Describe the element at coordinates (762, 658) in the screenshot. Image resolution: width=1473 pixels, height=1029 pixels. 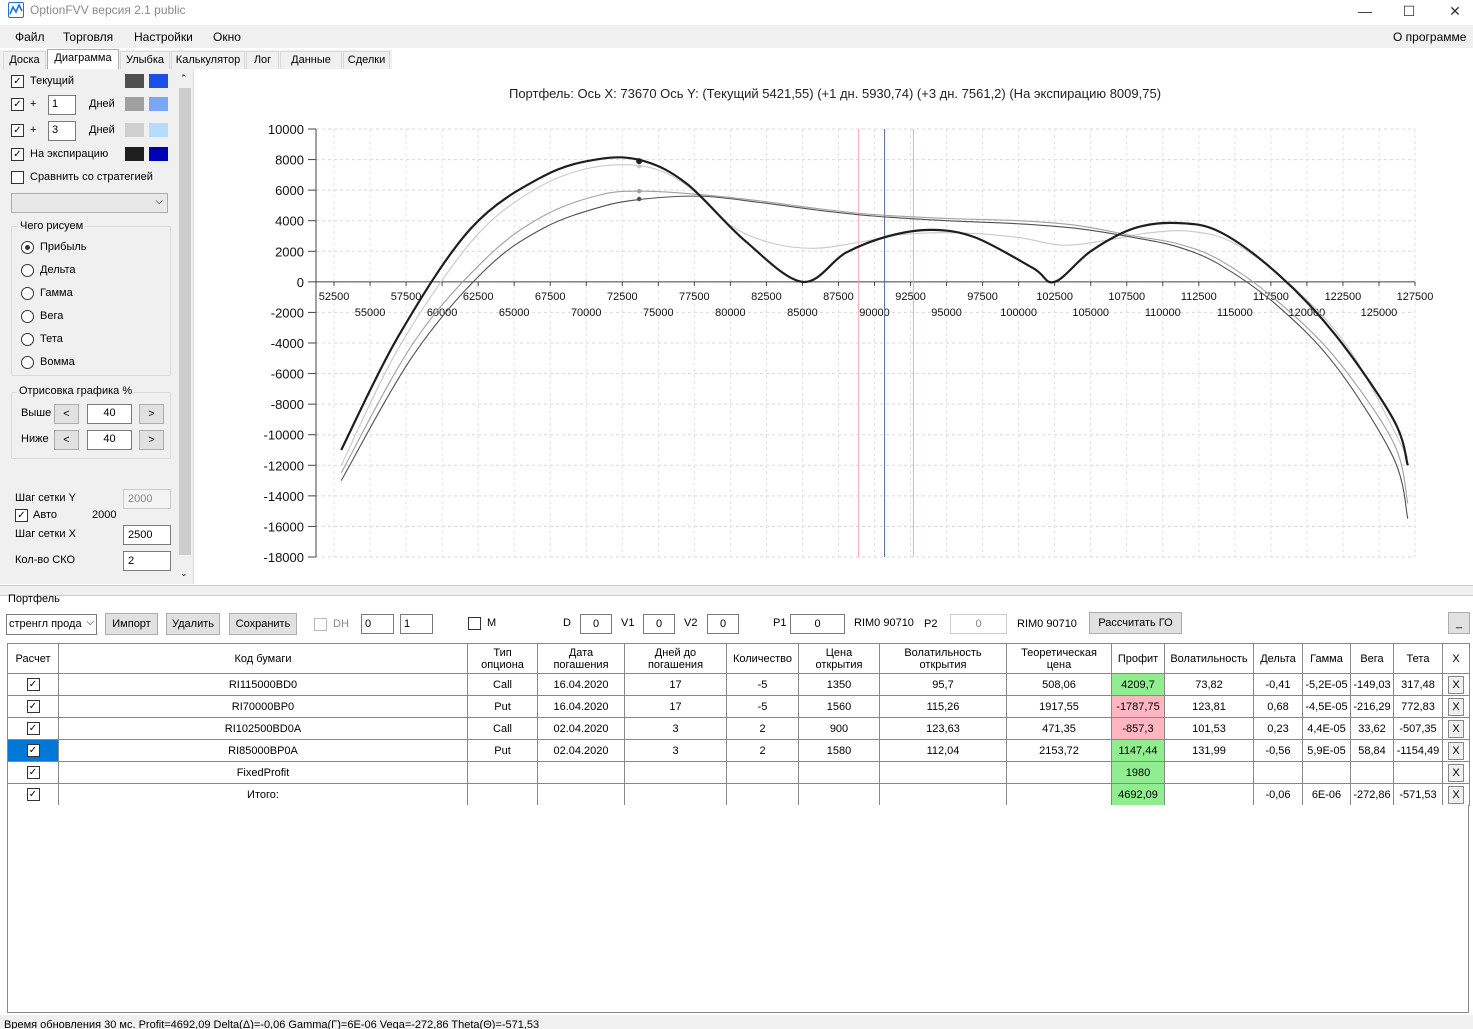
I see `col-qty: Количество` at that location.